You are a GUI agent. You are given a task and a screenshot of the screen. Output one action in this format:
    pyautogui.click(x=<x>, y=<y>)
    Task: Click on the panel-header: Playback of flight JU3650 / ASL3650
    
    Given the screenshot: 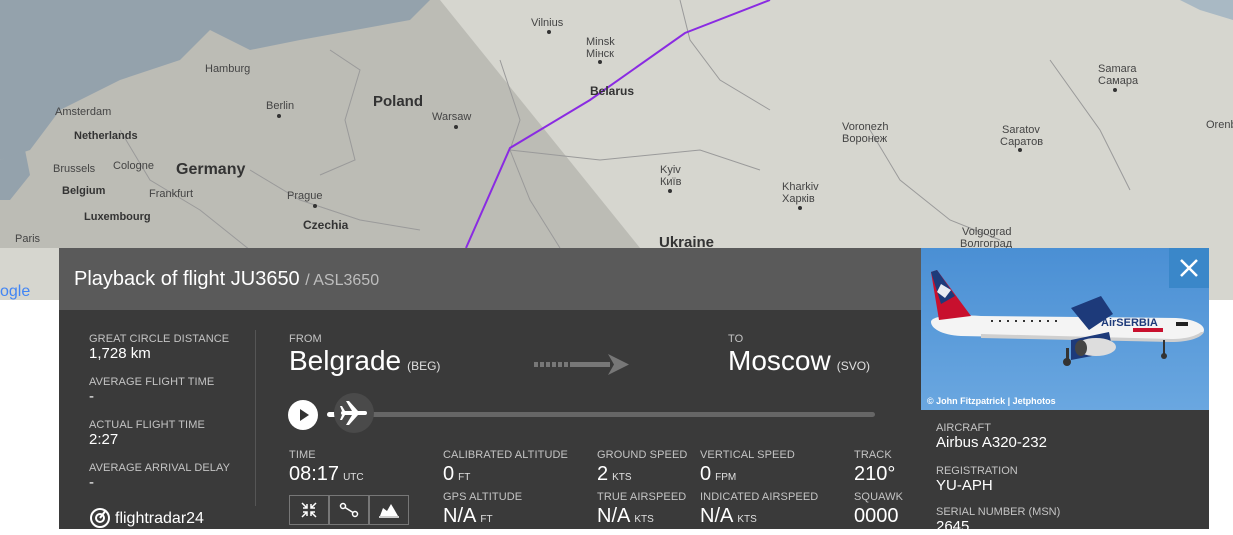 What is the action you would take?
    pyautogui.click(x=490, y=279)
    